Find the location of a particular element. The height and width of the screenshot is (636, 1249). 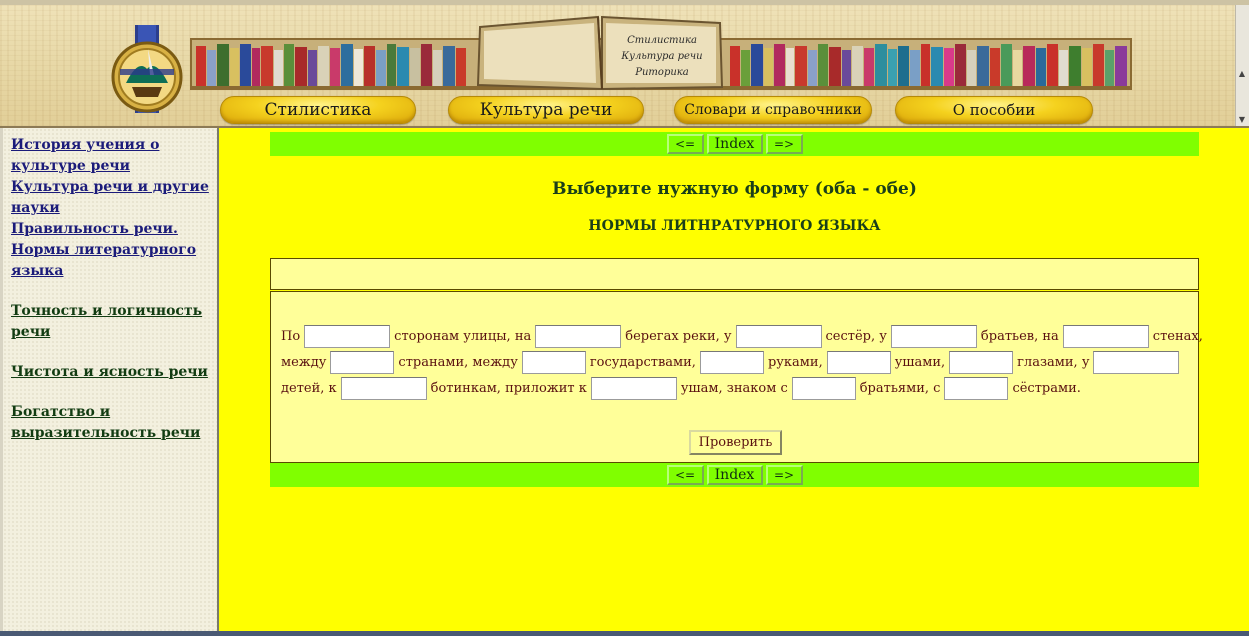

pager-top: <= Index => is located at coordinates (734, 144).